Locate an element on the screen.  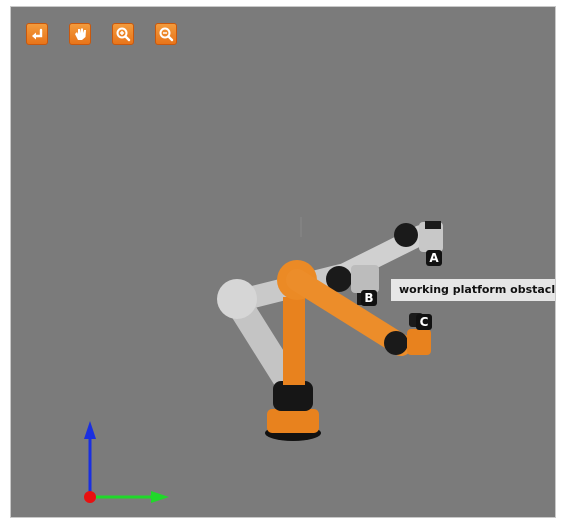
axis-gizmo is located at coordinates (126, 462).